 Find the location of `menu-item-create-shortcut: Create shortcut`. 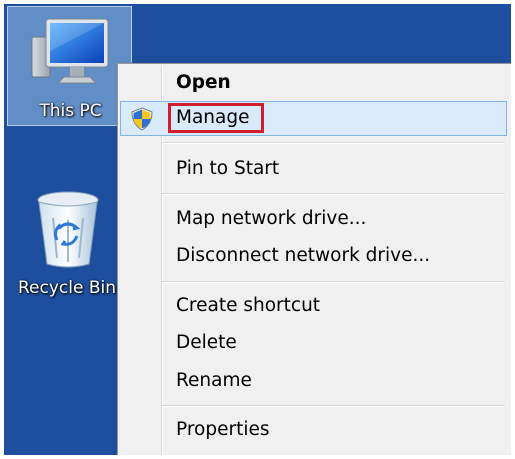

menu-item-create-shortcut: Create shortcut is located at coordinates (313, 306).